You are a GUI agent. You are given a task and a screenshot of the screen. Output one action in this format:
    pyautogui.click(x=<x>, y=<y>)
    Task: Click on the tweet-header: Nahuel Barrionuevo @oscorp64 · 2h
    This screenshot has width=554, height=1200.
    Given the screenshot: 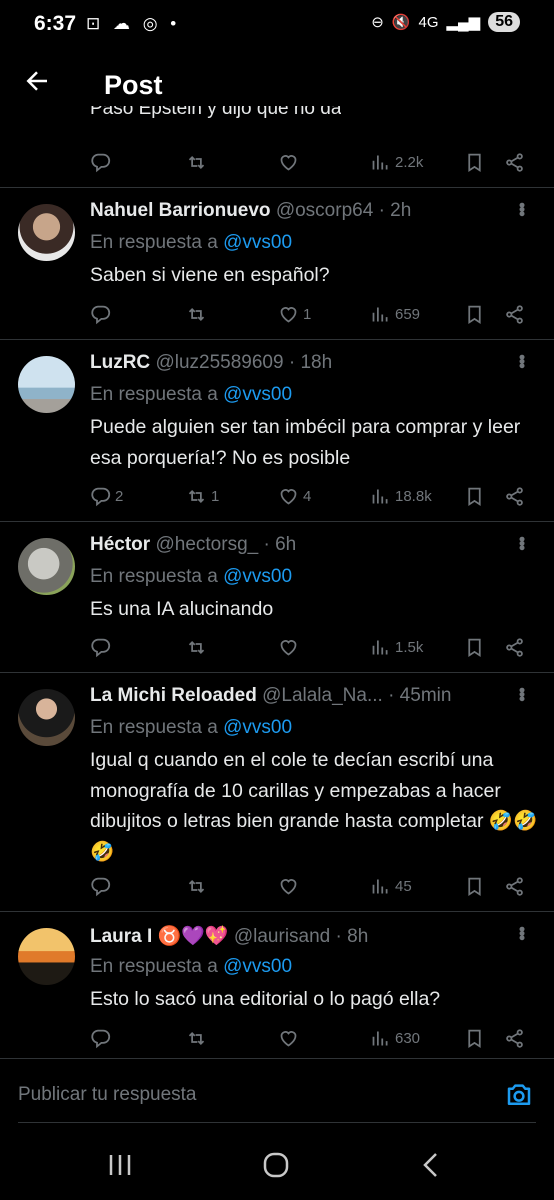 What is the action you would take?
    pyautogui.click(x=305, y=211)
    